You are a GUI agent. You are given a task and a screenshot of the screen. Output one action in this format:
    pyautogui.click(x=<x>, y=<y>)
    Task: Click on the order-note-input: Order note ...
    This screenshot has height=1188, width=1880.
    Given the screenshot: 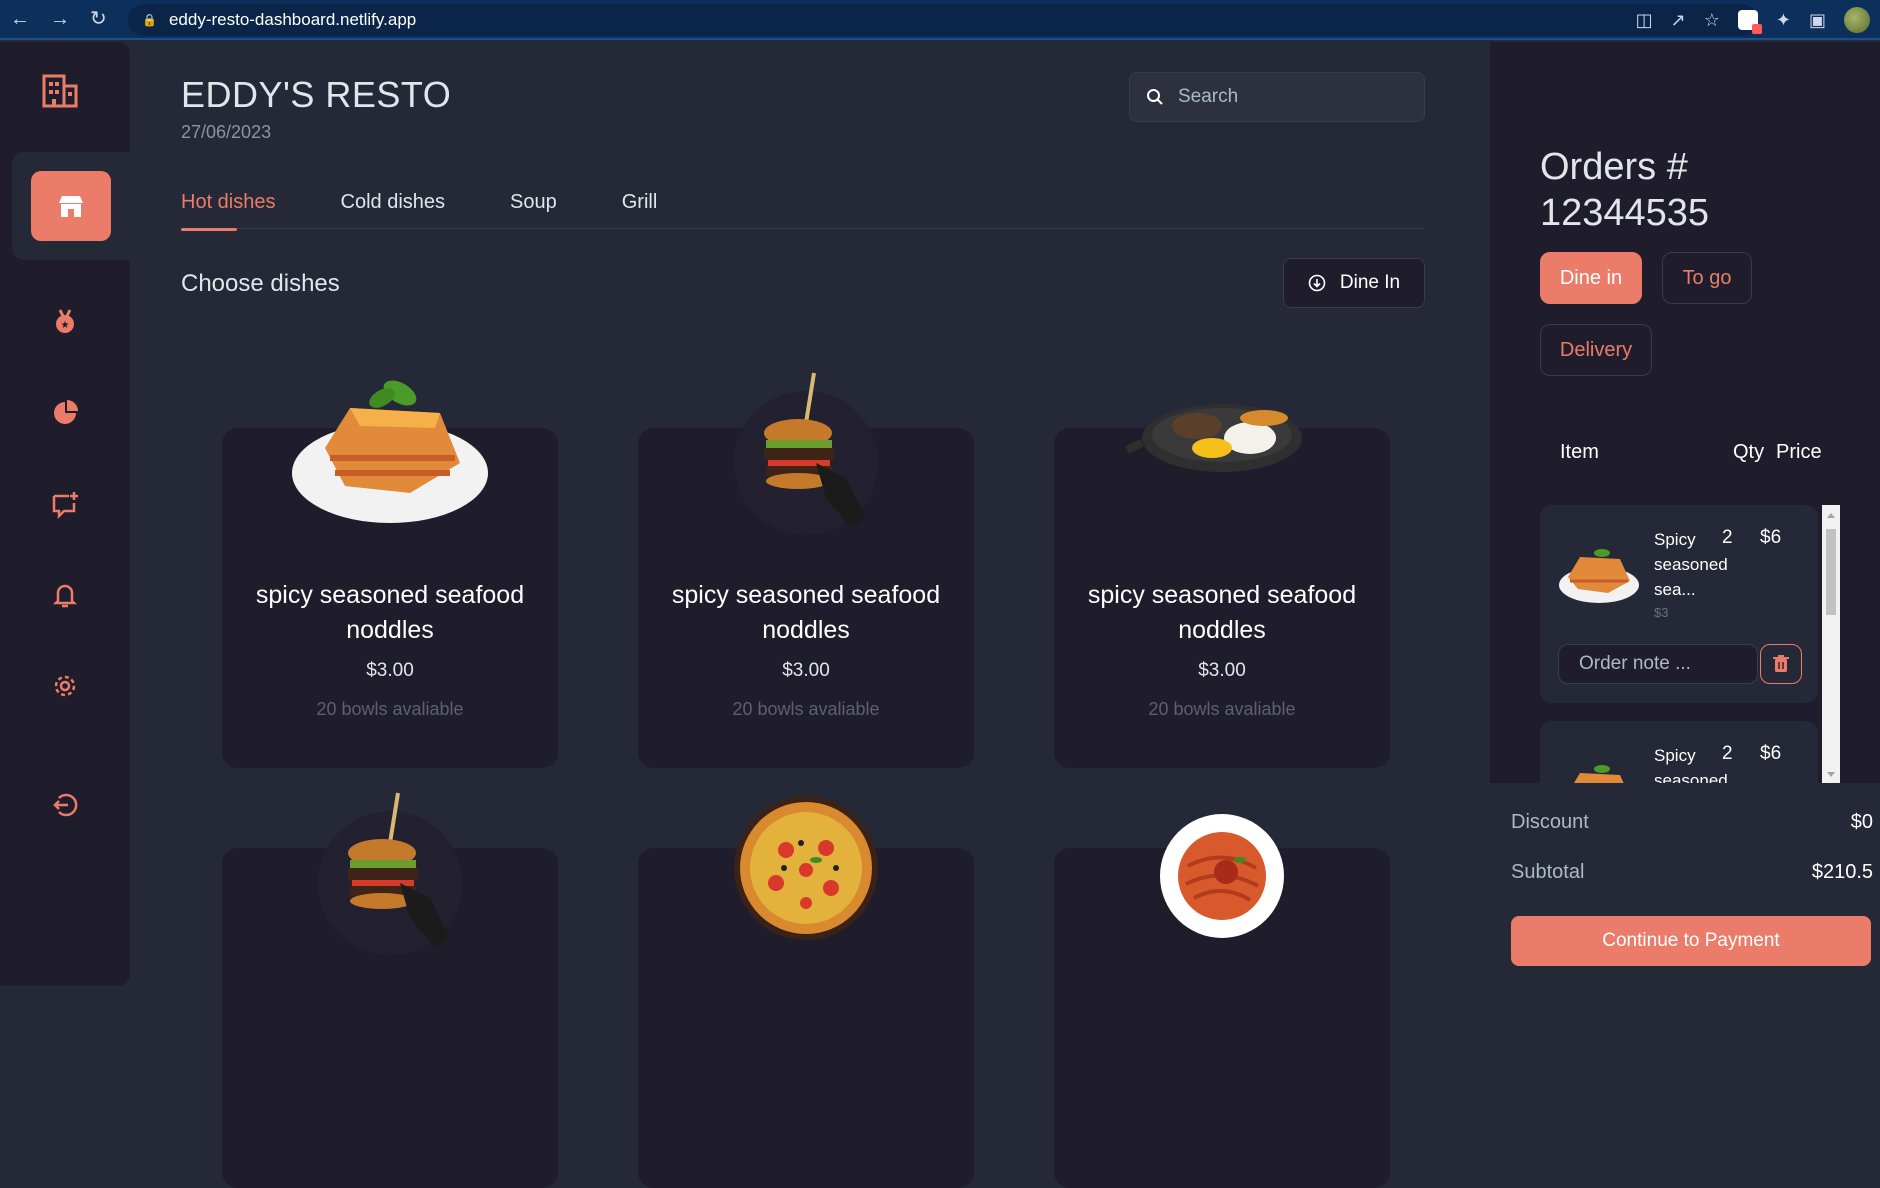 What is the action you would take?
    pyautogui.click(x=1658, y=664)
    